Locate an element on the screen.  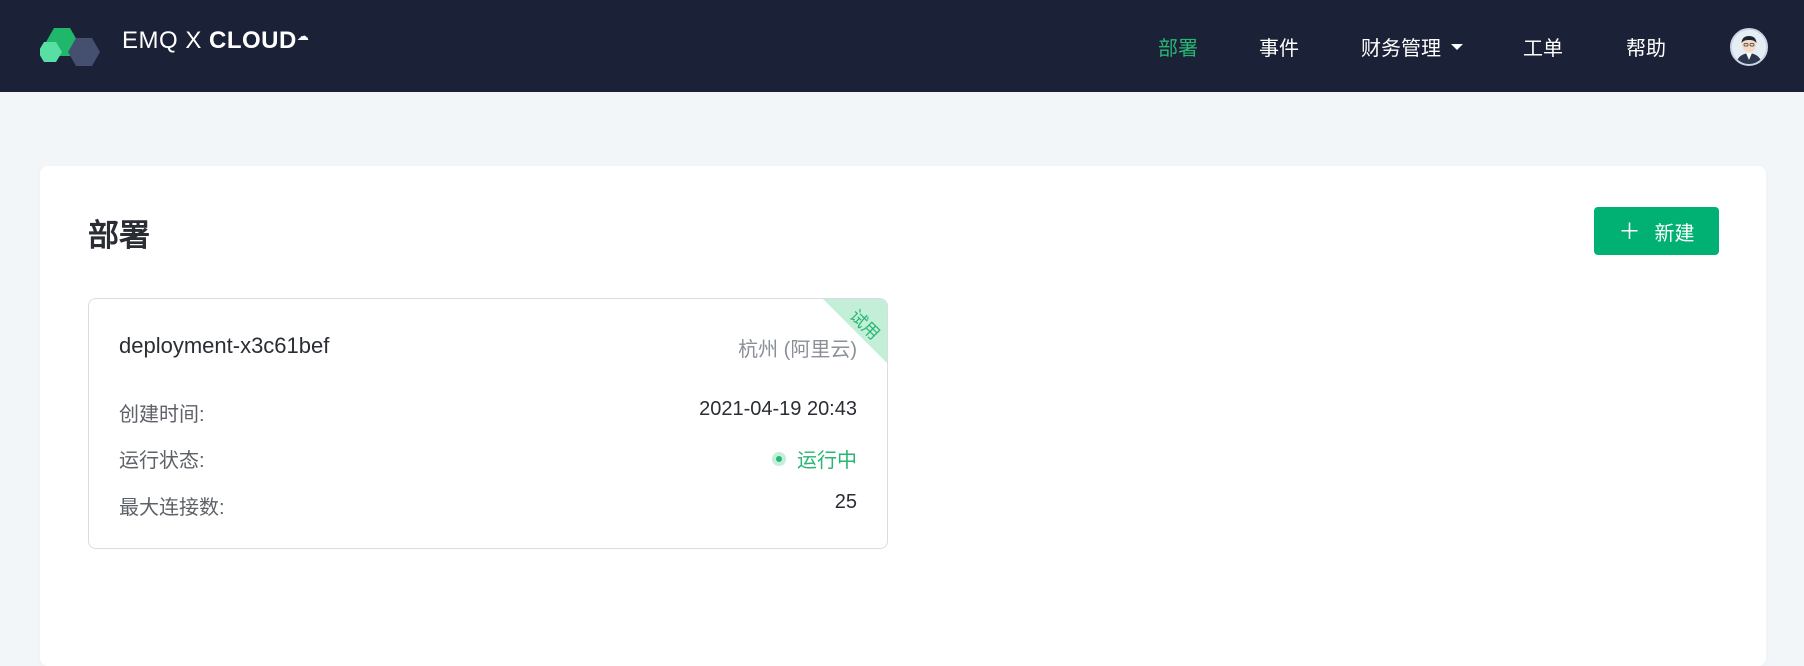
logo-text-bold: CLOUD is located at coordinates (253, 40).